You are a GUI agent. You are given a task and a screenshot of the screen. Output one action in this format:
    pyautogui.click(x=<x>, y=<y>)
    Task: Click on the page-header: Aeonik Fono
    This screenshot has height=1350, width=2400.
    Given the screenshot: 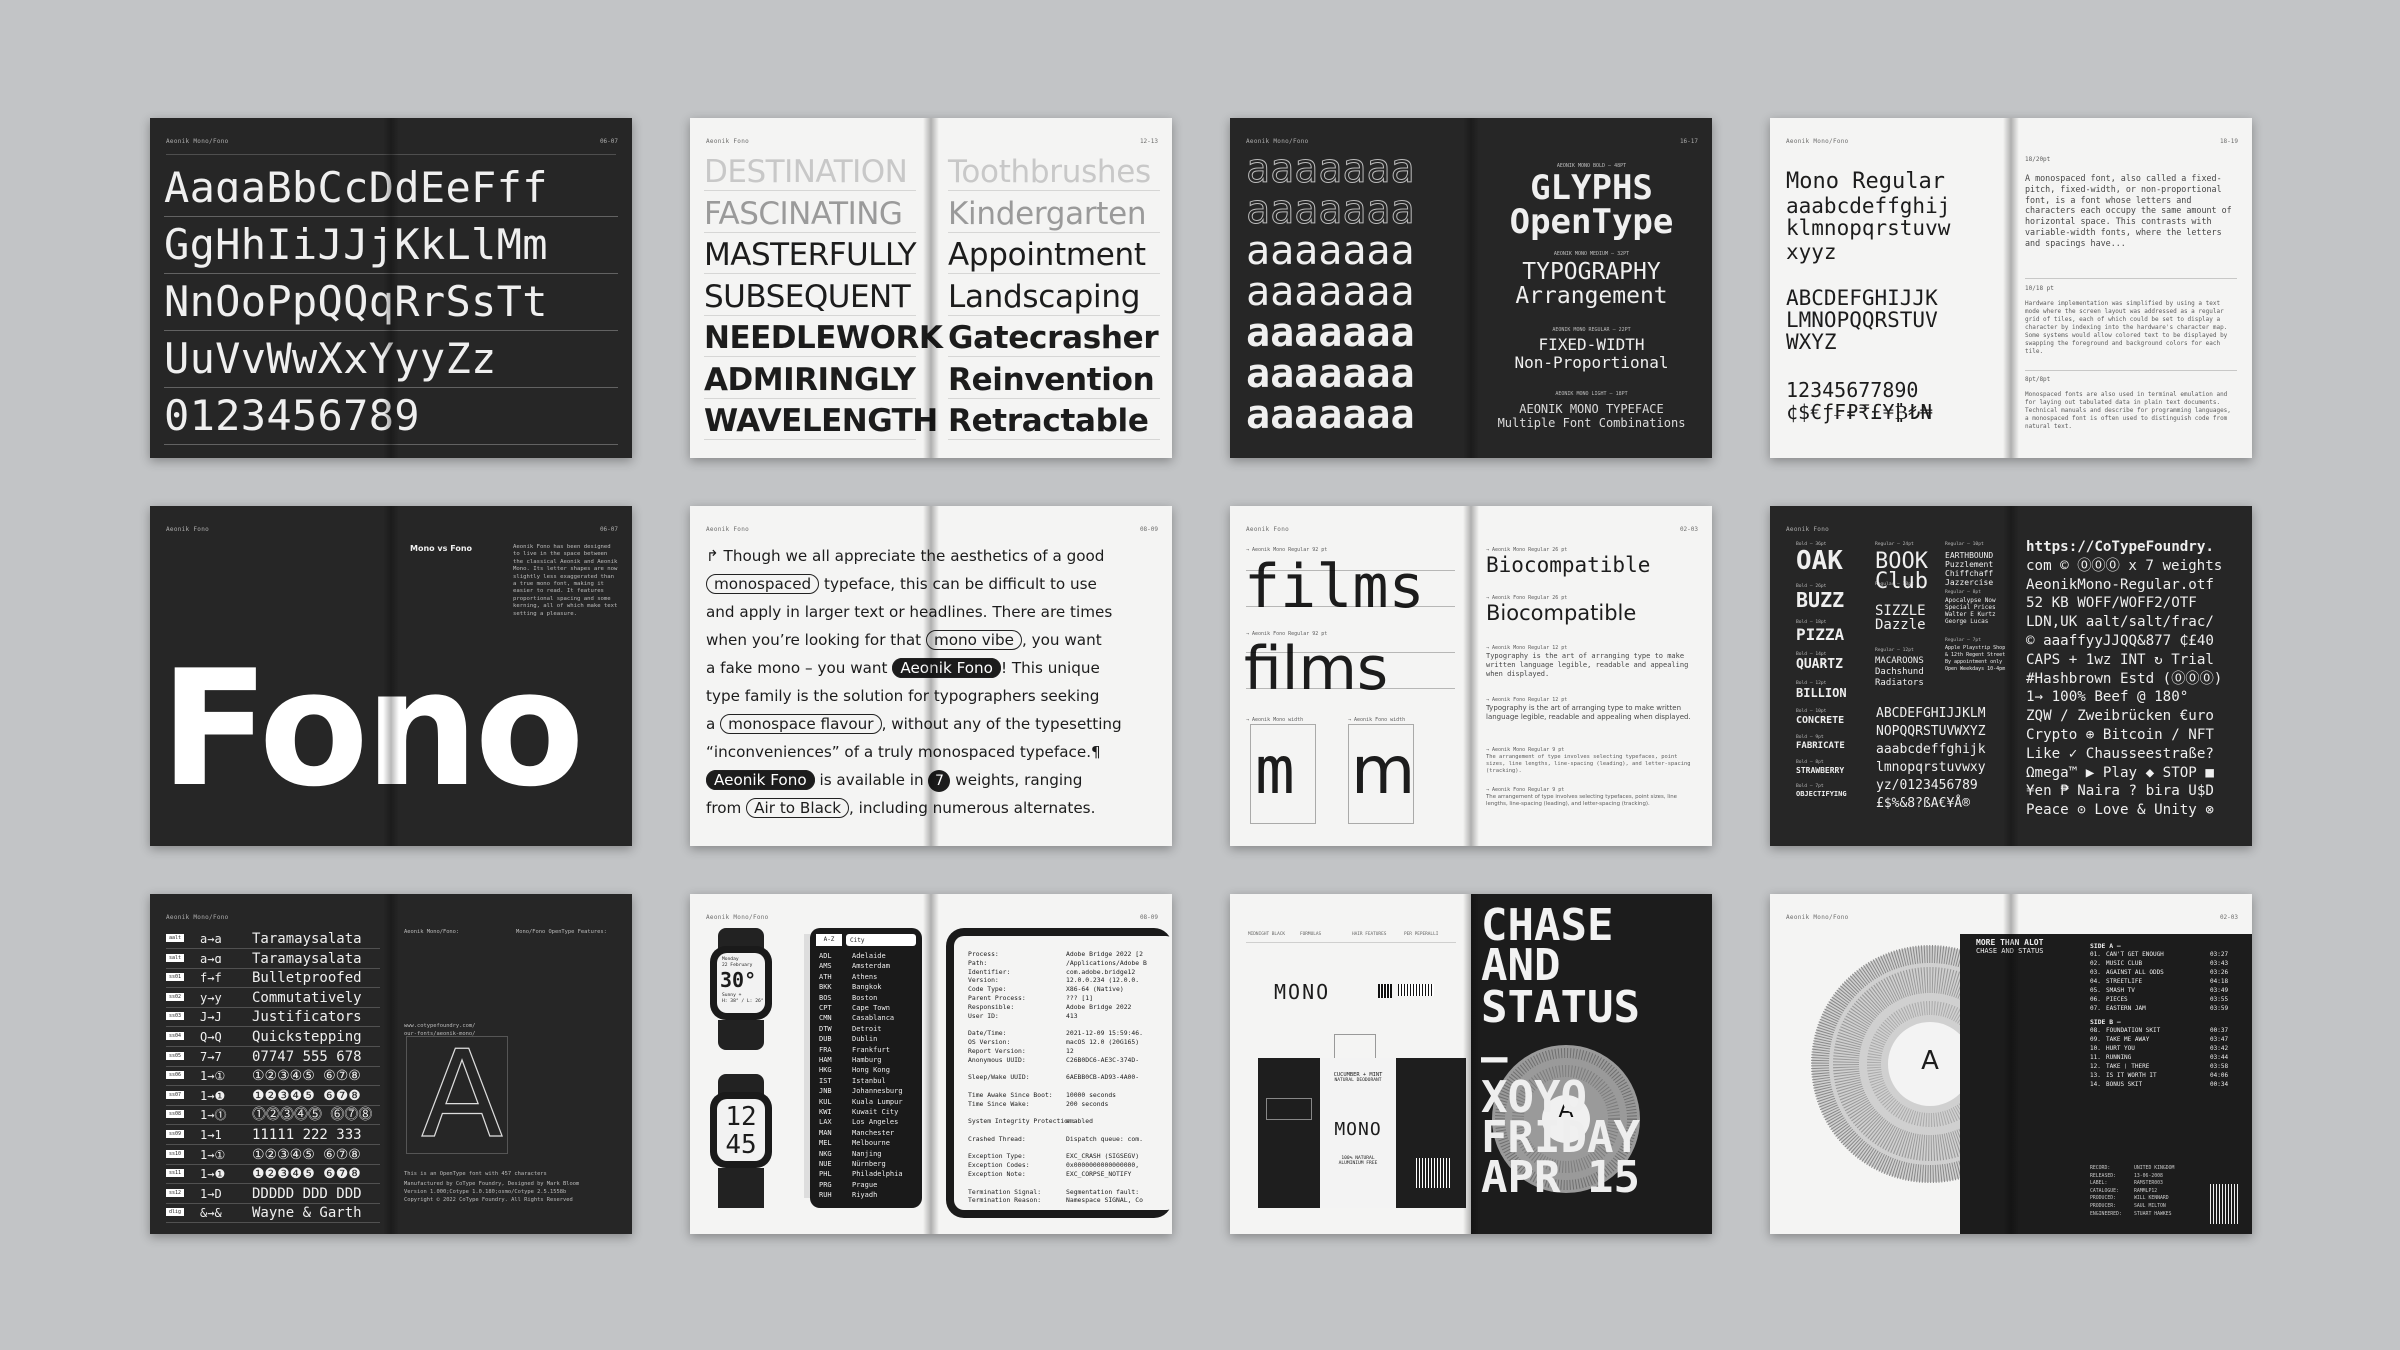 What is the action you would take?
    pyautogui.click(x=188, y=529)
    